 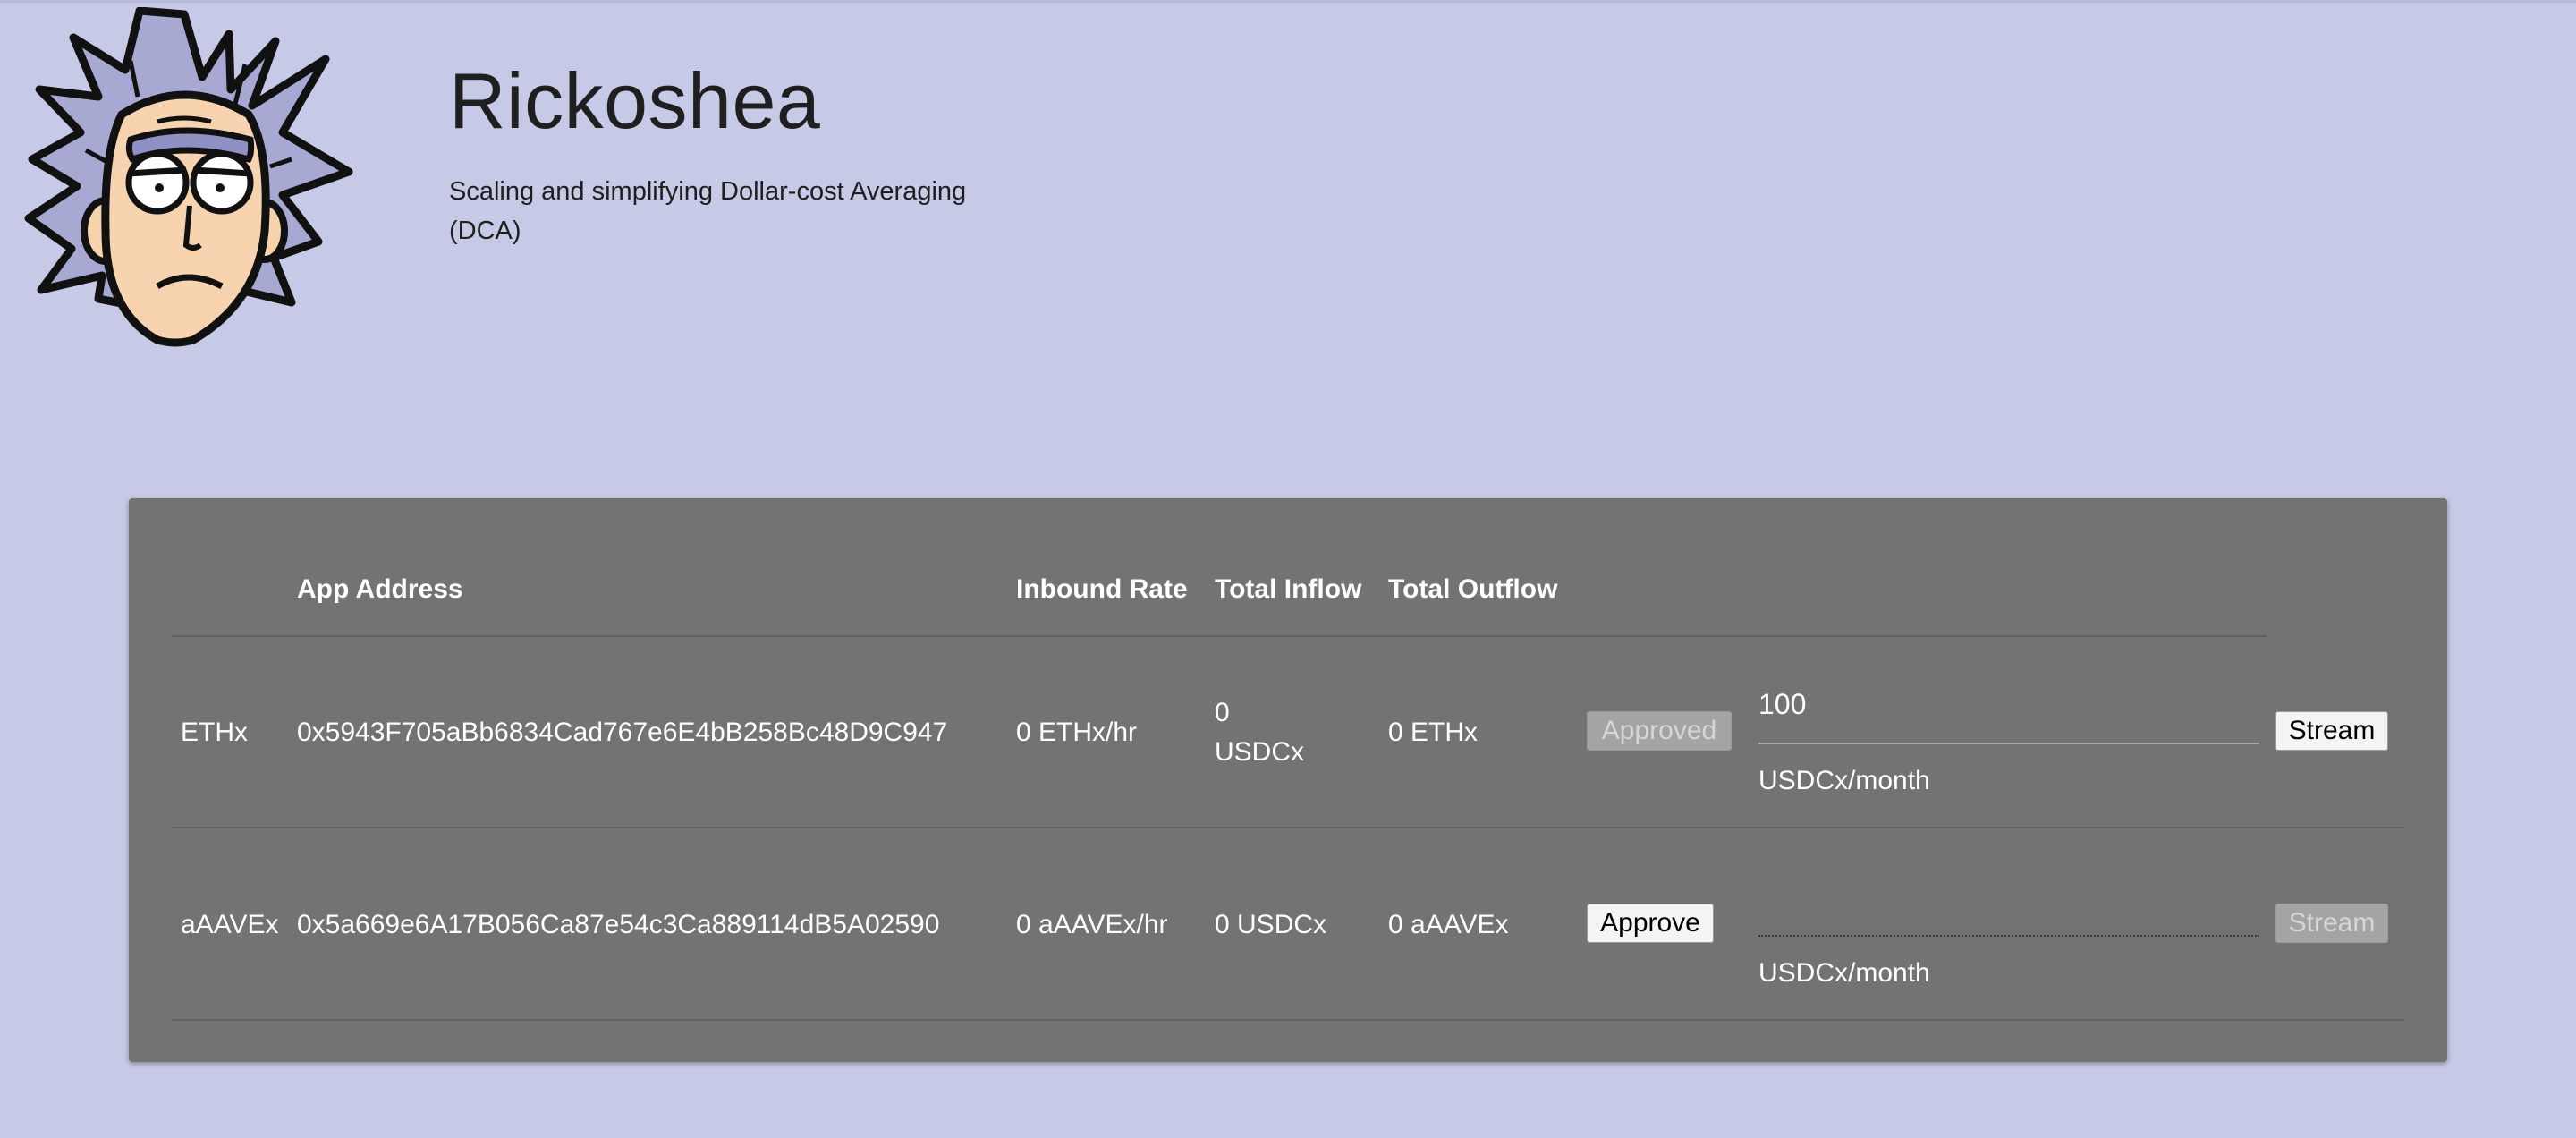 What do you see at coordinates (1659, 731) in the screenshot?
I see `approved-button: Approved` at bounding box center [1659, 731].